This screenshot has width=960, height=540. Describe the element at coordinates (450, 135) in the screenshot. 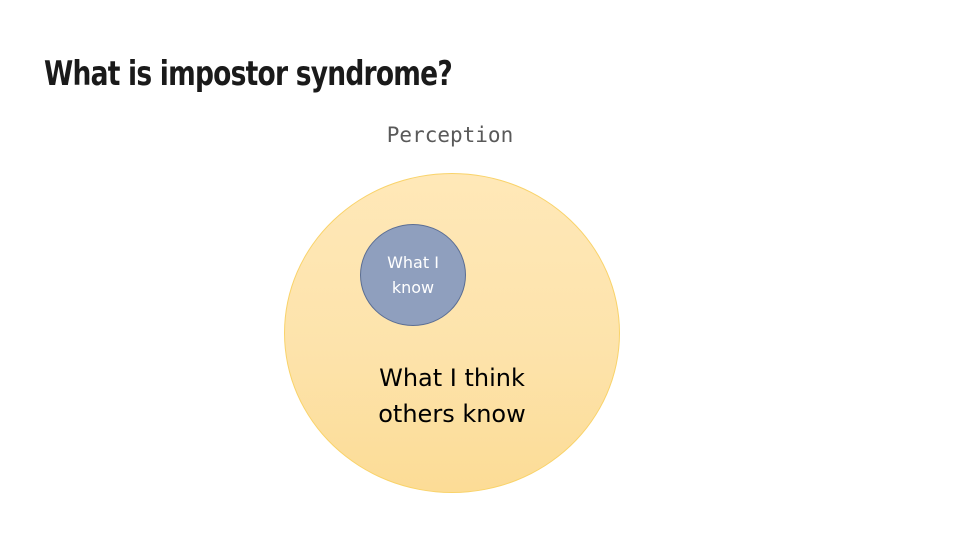

I see `diagram-heading: Perception` at that location.